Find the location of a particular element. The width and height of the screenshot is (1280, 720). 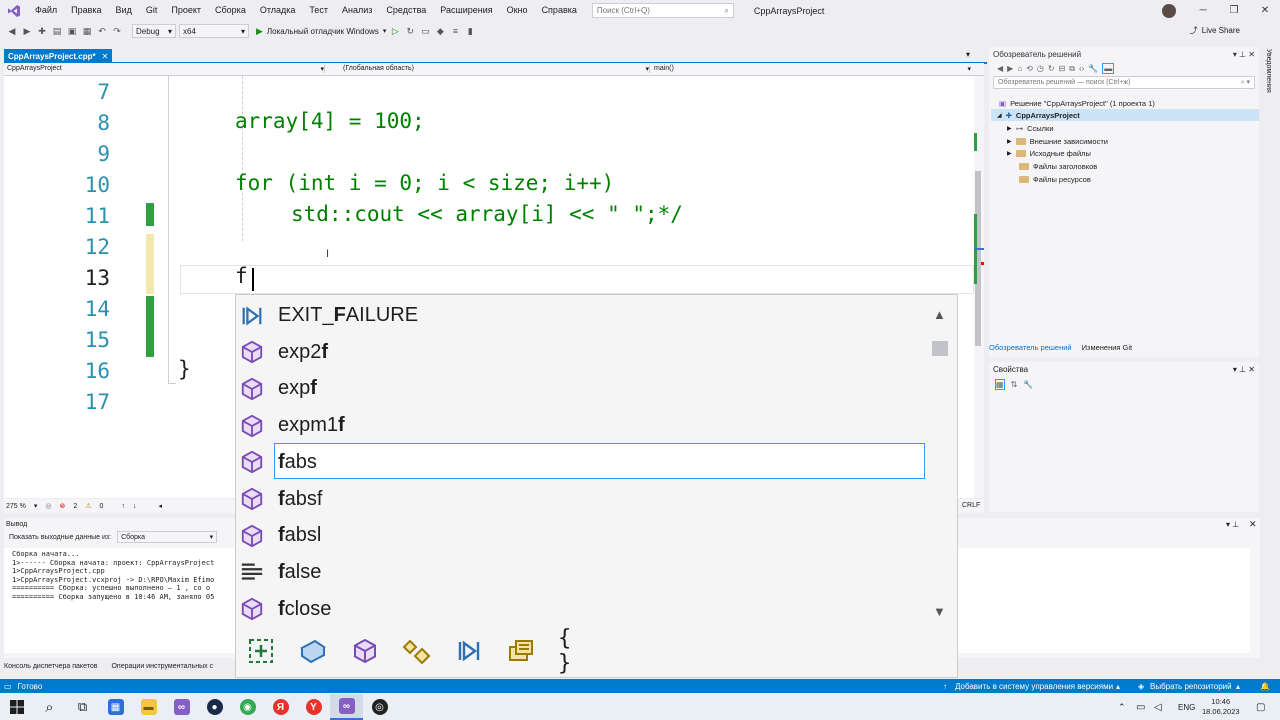

chrome-icon: ◉ is located at coordinates (247, 707).